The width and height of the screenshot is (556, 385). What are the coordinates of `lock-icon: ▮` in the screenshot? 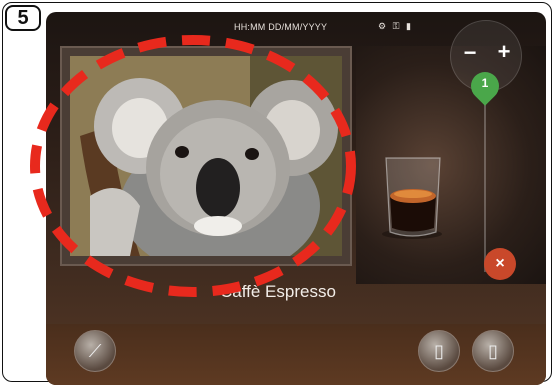 It's located at (408, 26).